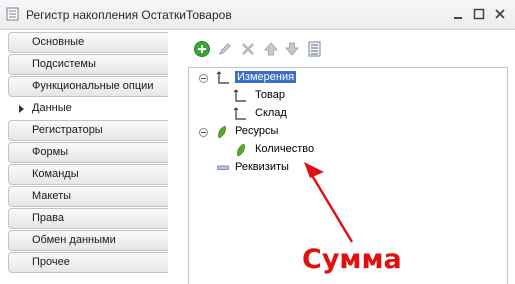 The image size is (515, 284). I want to click on document-icon, so click(12, 14).